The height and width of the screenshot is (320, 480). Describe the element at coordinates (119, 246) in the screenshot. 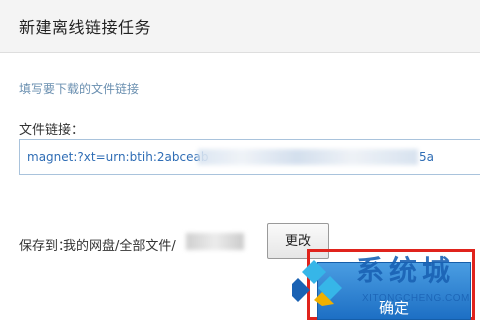

I see `save-path: 我的网盘/全部文件/` at that location.